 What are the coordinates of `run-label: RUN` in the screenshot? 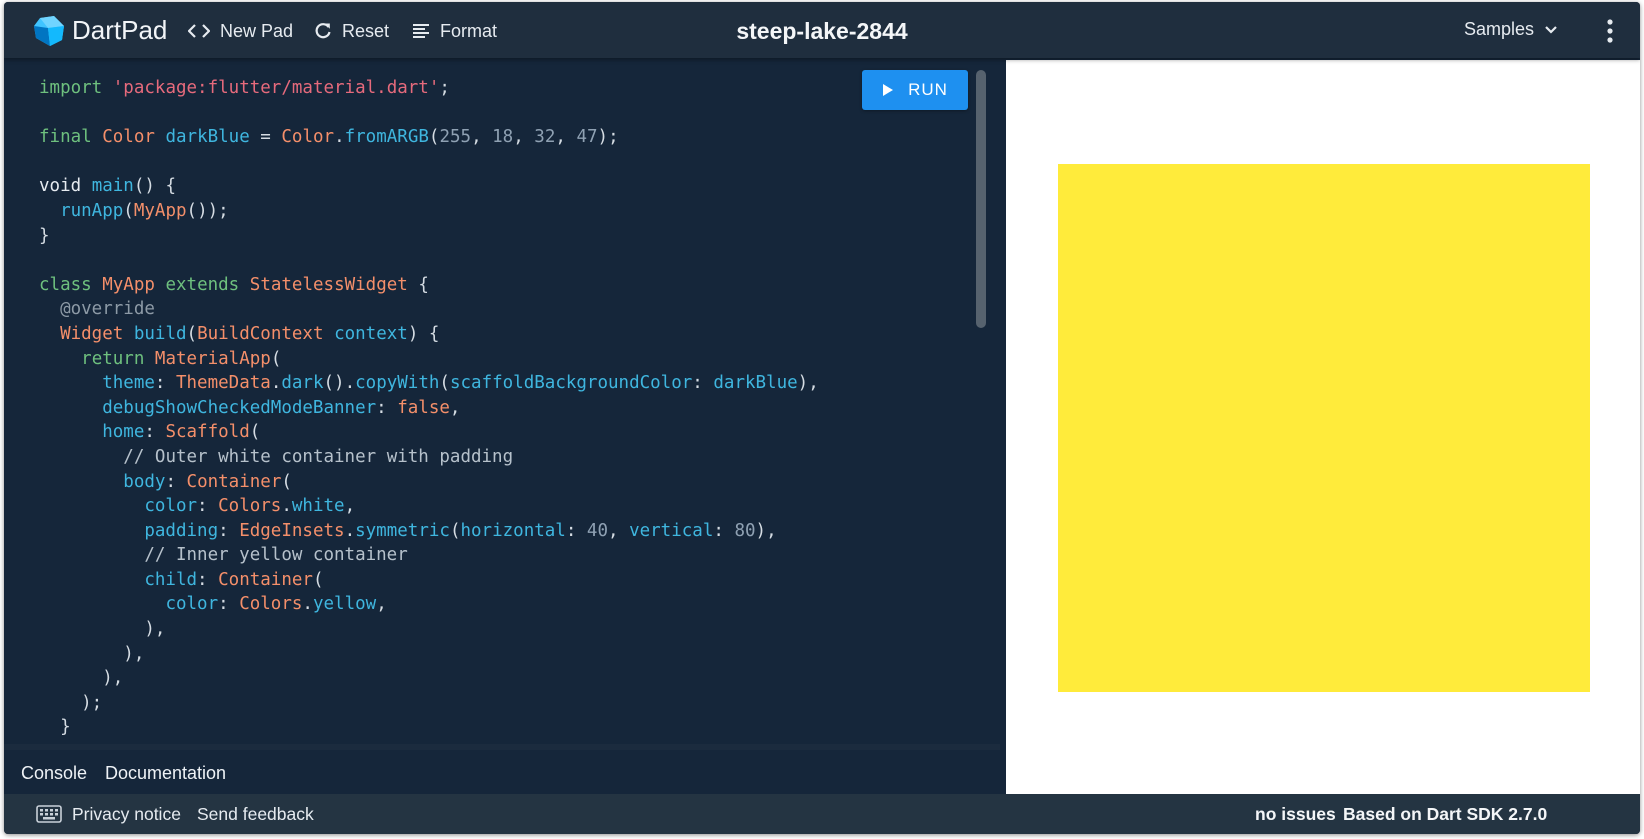 It's located at (928, 89).